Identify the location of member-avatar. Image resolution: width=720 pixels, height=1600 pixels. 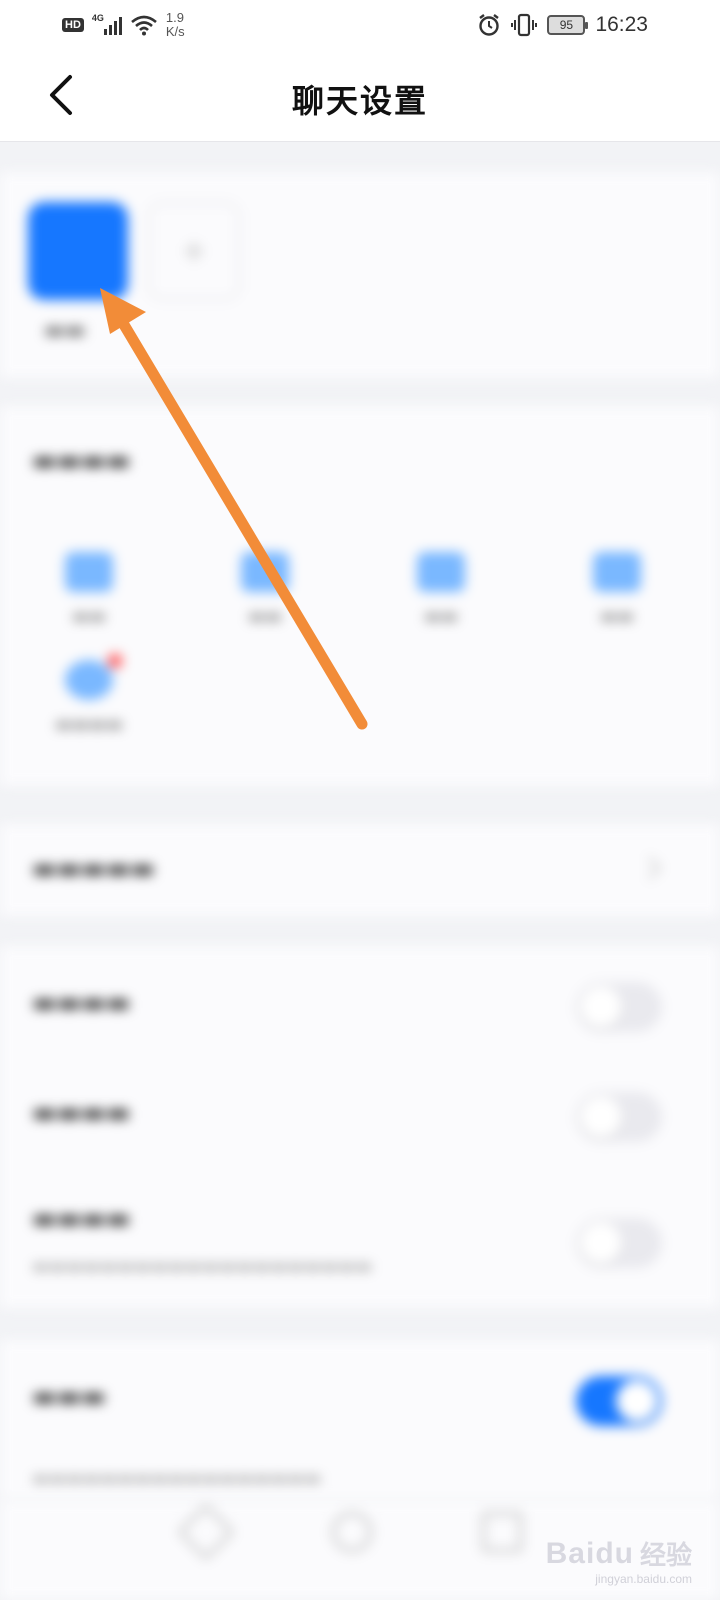
(78, 251).